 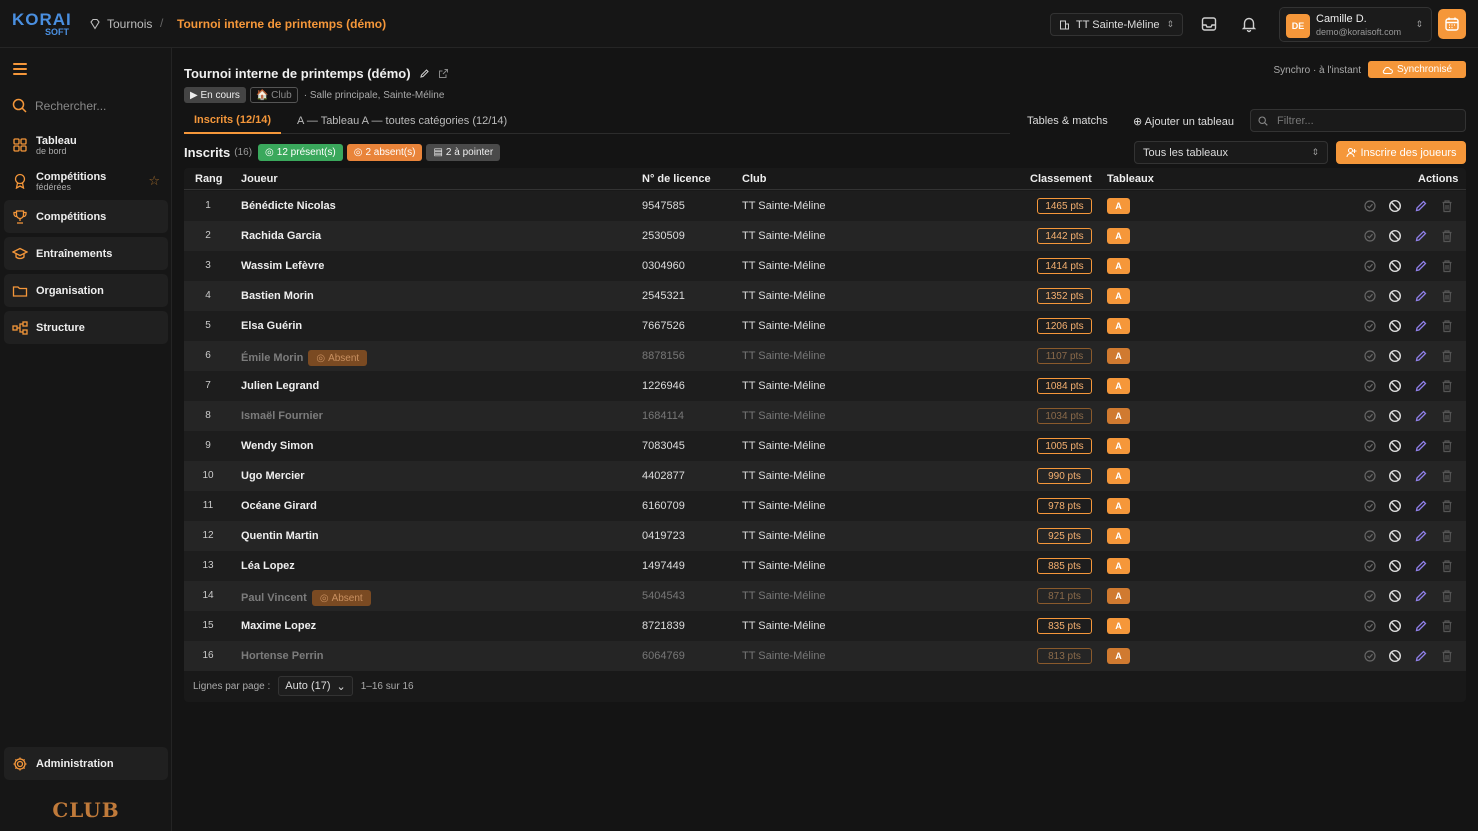 I want to click on menu-toggle-icon, so click(x=20, y=69).